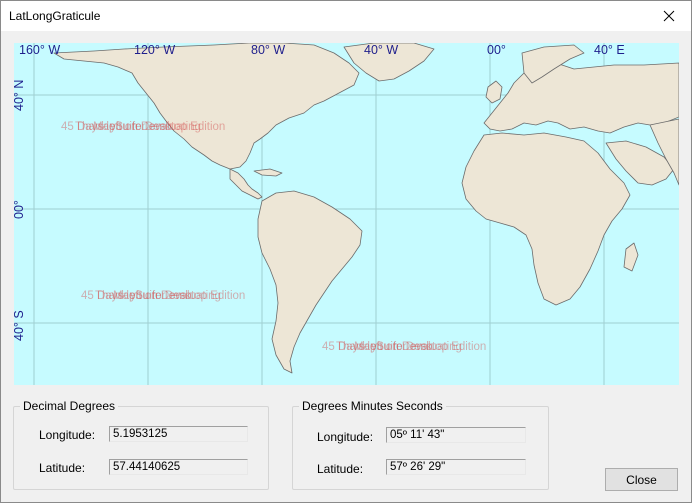 Image resolution: width=692 pixels, height=503 pixels. I want to click on land-europe, so click(581, 97).